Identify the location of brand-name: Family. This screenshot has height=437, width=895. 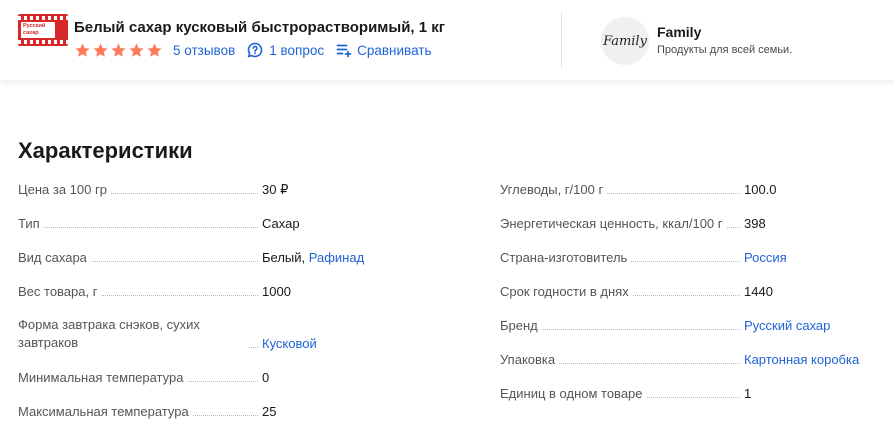
(679, 32).